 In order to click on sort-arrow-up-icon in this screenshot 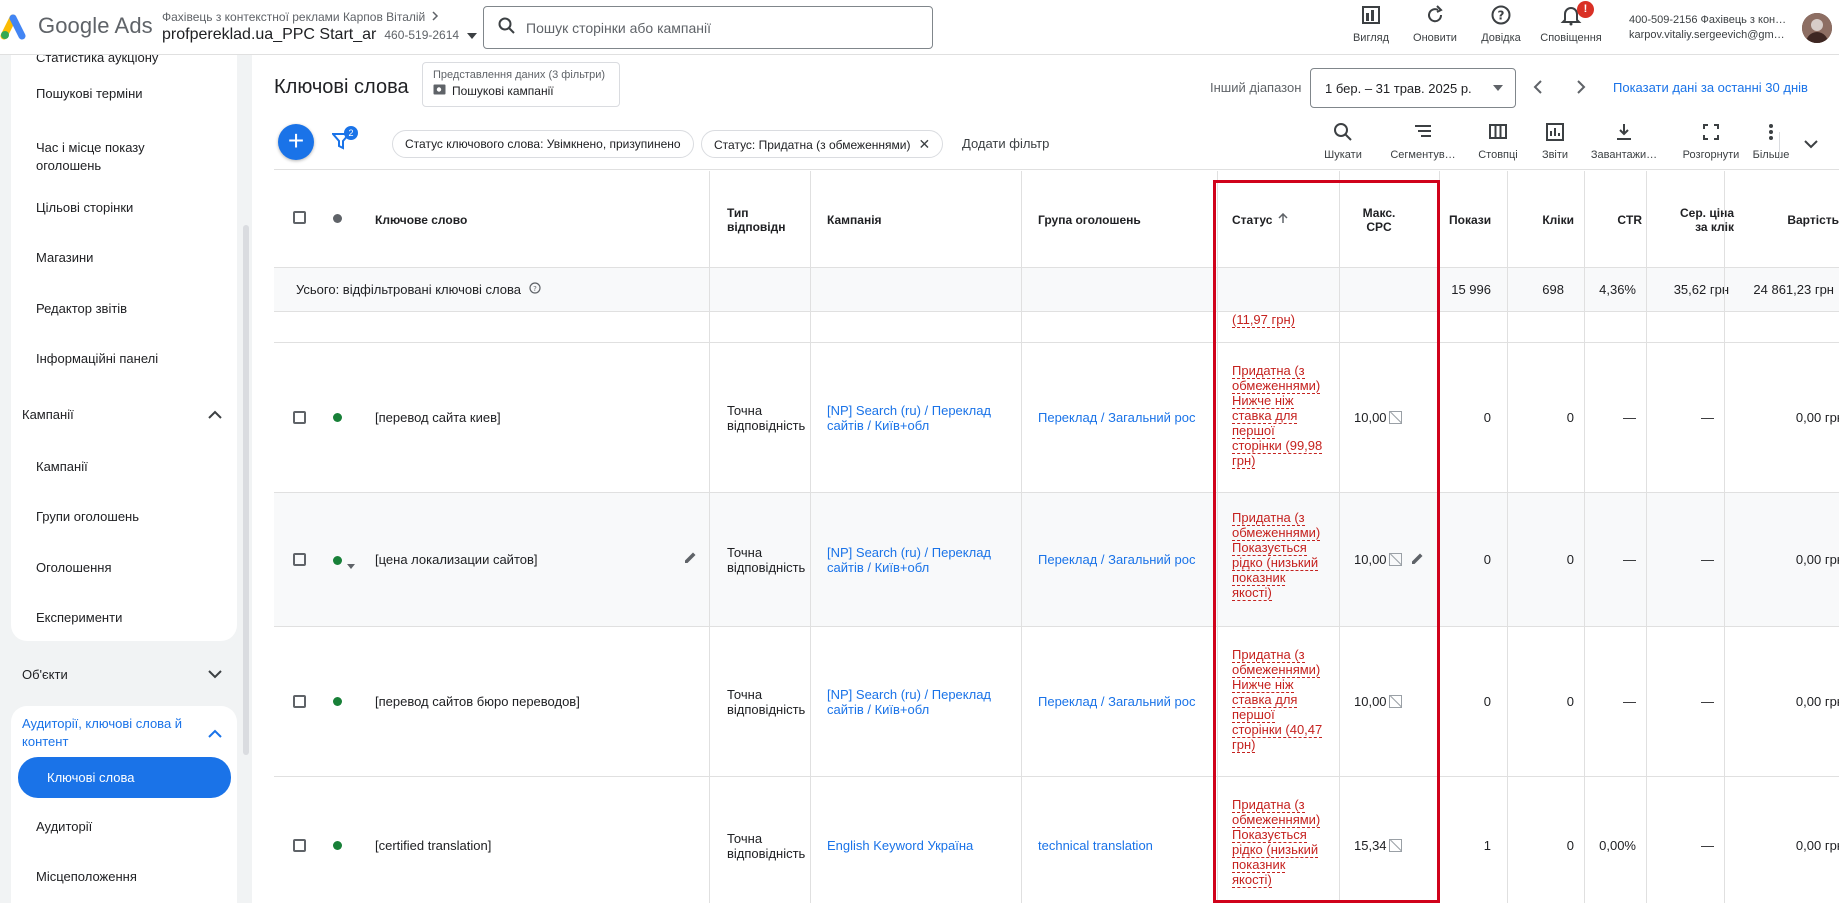, I will do `click(1283, 219)`.